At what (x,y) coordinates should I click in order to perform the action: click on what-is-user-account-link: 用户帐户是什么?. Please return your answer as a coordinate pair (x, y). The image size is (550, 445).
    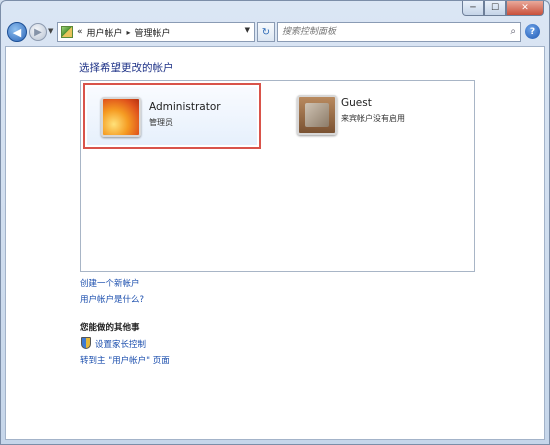
    Looking at the image, I should click on (112, 299).